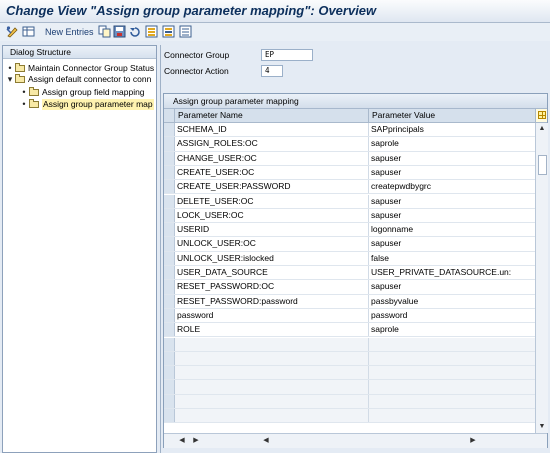  Describe the element at coordinates (104, 31) in the screenshot. I see `copy-as-icon` at that location.